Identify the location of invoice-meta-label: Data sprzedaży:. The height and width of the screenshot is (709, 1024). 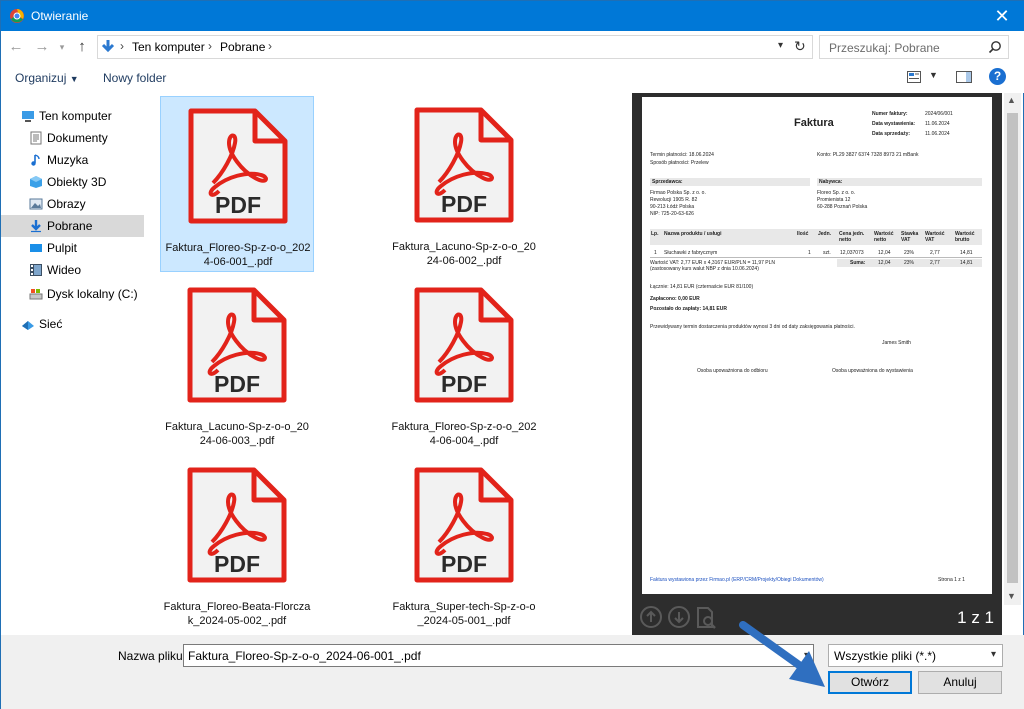
(891, 134).